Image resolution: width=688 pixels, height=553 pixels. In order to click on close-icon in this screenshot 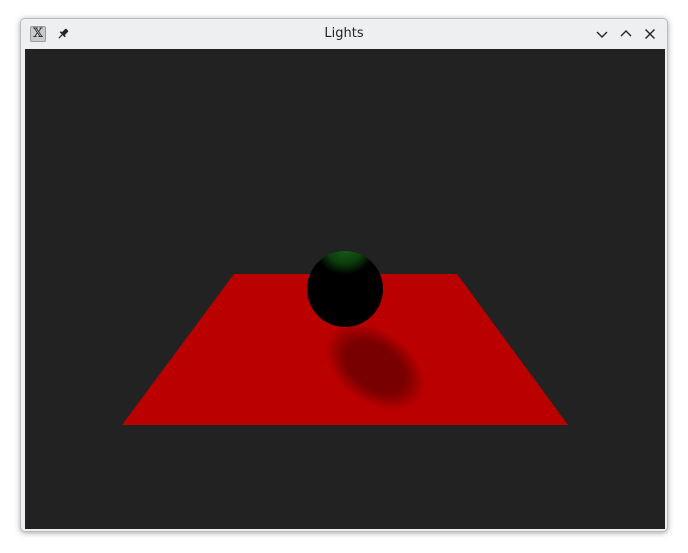, I will do `click(650, 34)`.